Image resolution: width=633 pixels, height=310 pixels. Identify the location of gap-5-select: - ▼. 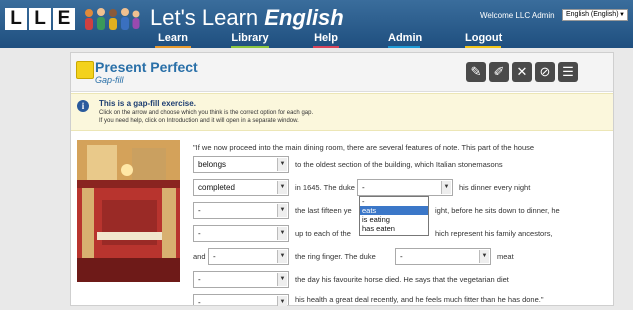
(241, 233).